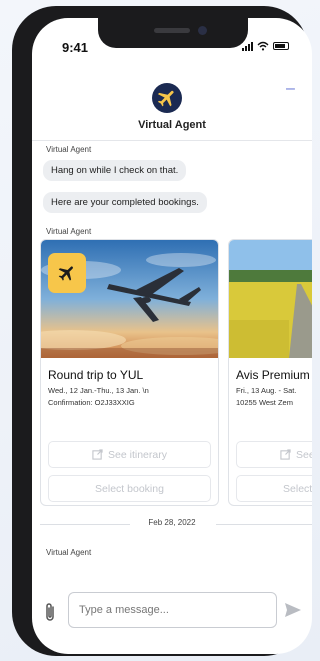 This screenshot has height=661, width=320. Describe the element at coordinates (273, 375) in the screenshot. I see `booking-title: Avis Premium` at that location.